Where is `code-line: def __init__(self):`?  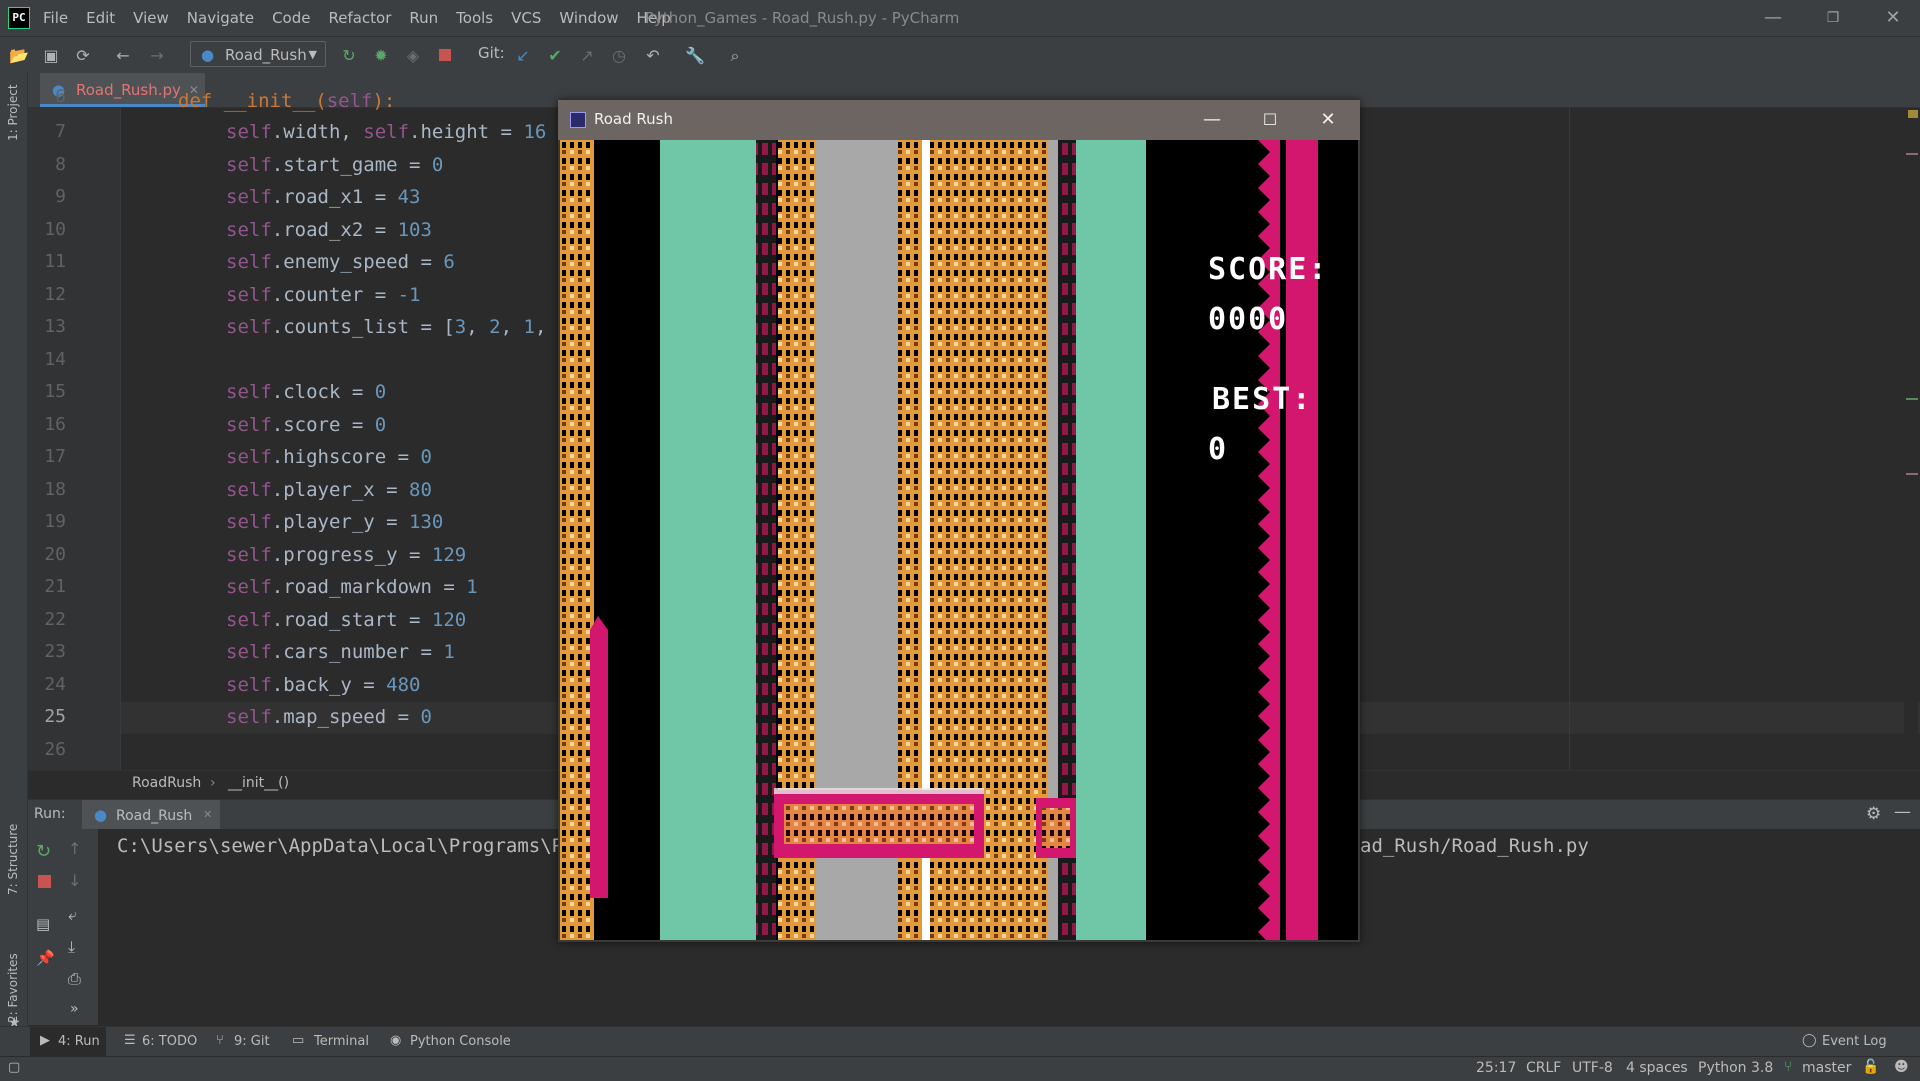 code-line: def __init__(self): is located at coordinates (287, 101).